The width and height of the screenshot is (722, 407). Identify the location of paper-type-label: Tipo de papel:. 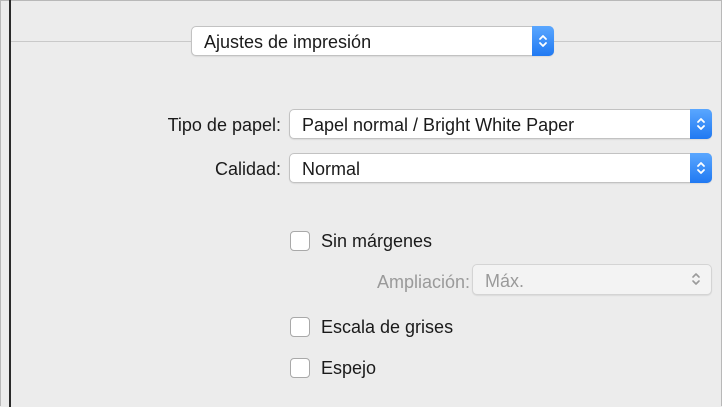
(224, 125).